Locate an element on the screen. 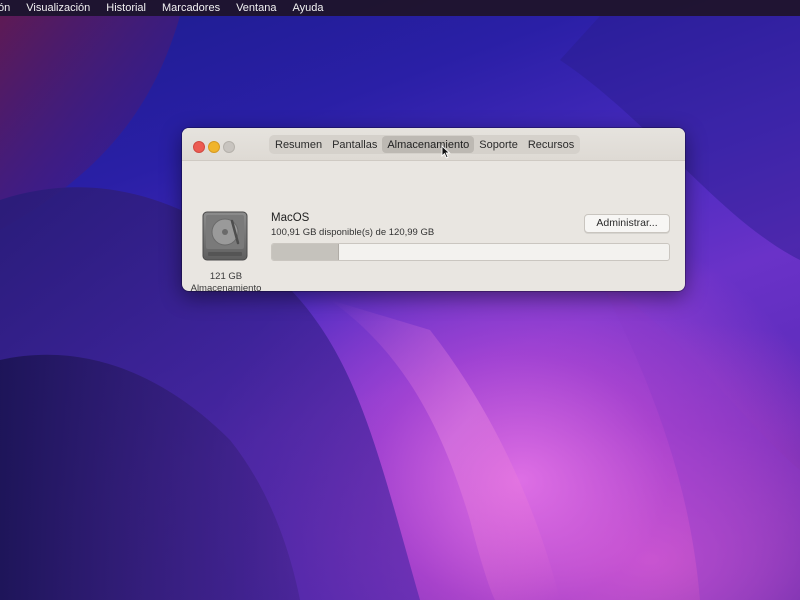  disk-type-line1: Almacenamiento is located at coordinates (226, 287).